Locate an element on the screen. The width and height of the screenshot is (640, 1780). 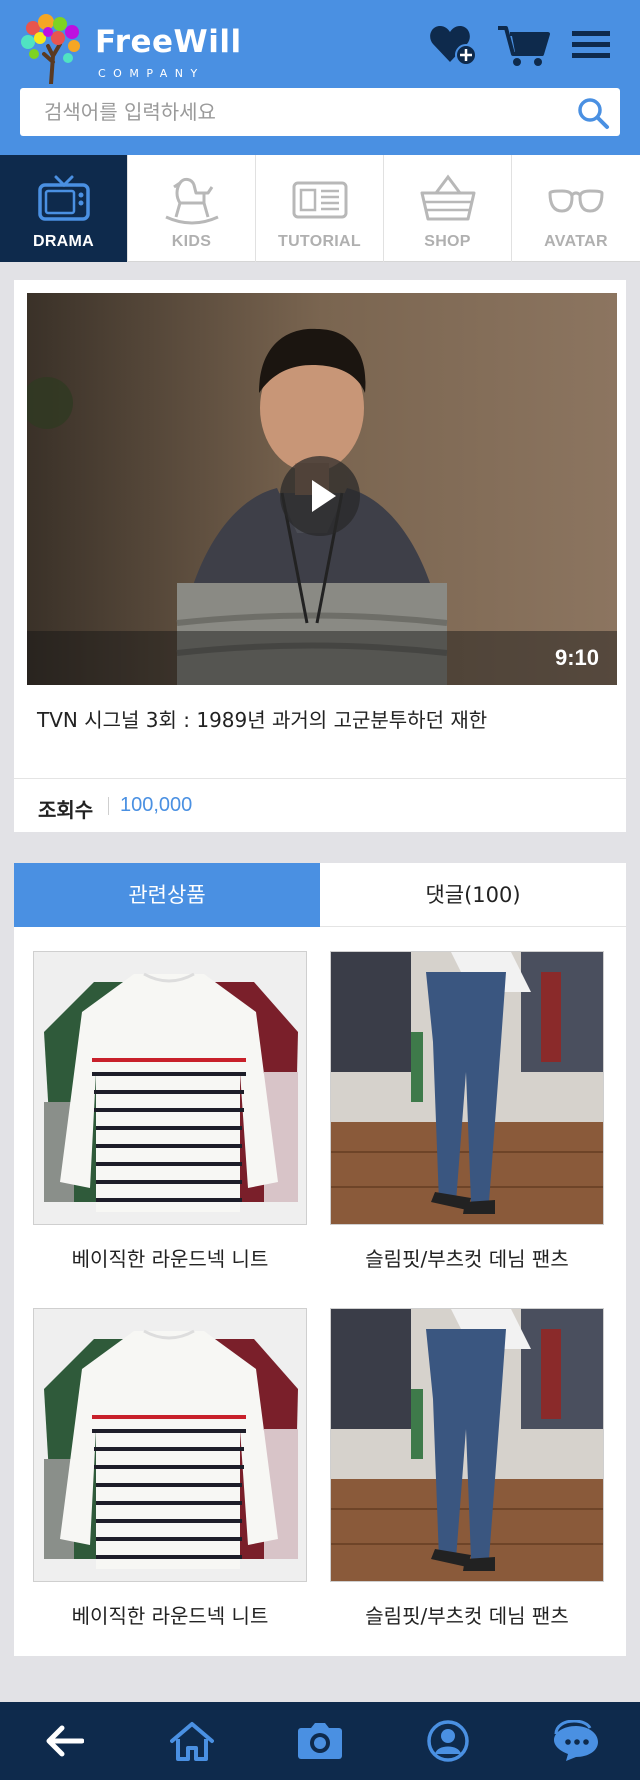
views-row: 조회수 100,000 is located at coordinates (320, 805).